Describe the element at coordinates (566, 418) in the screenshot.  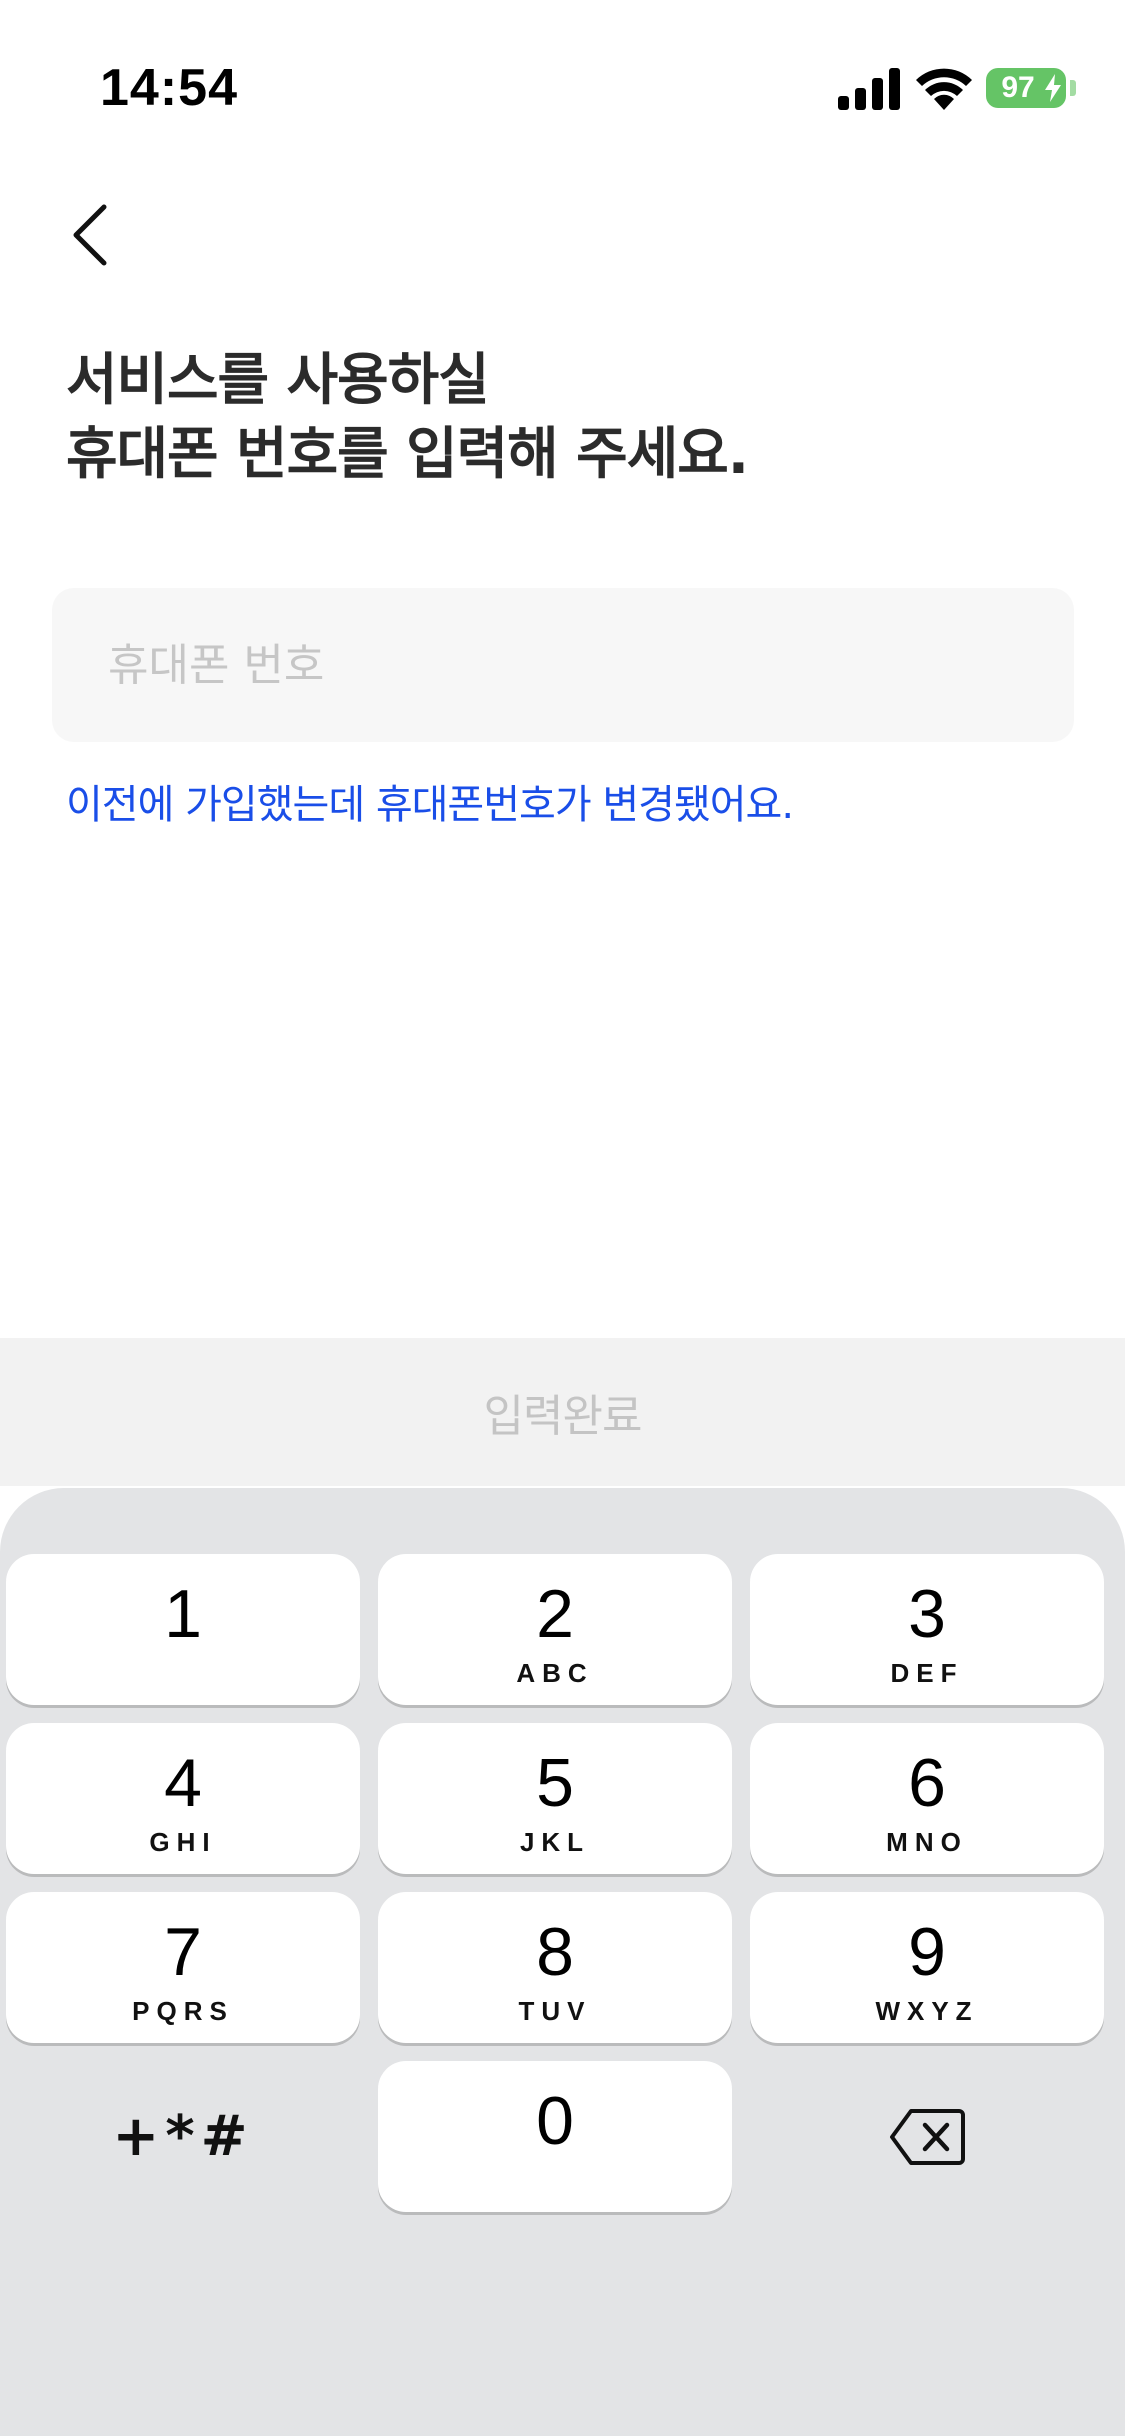
I see `page-title: 서비스를 사용하실 휴대폰 번호를 입력해 주세요.` at that location.